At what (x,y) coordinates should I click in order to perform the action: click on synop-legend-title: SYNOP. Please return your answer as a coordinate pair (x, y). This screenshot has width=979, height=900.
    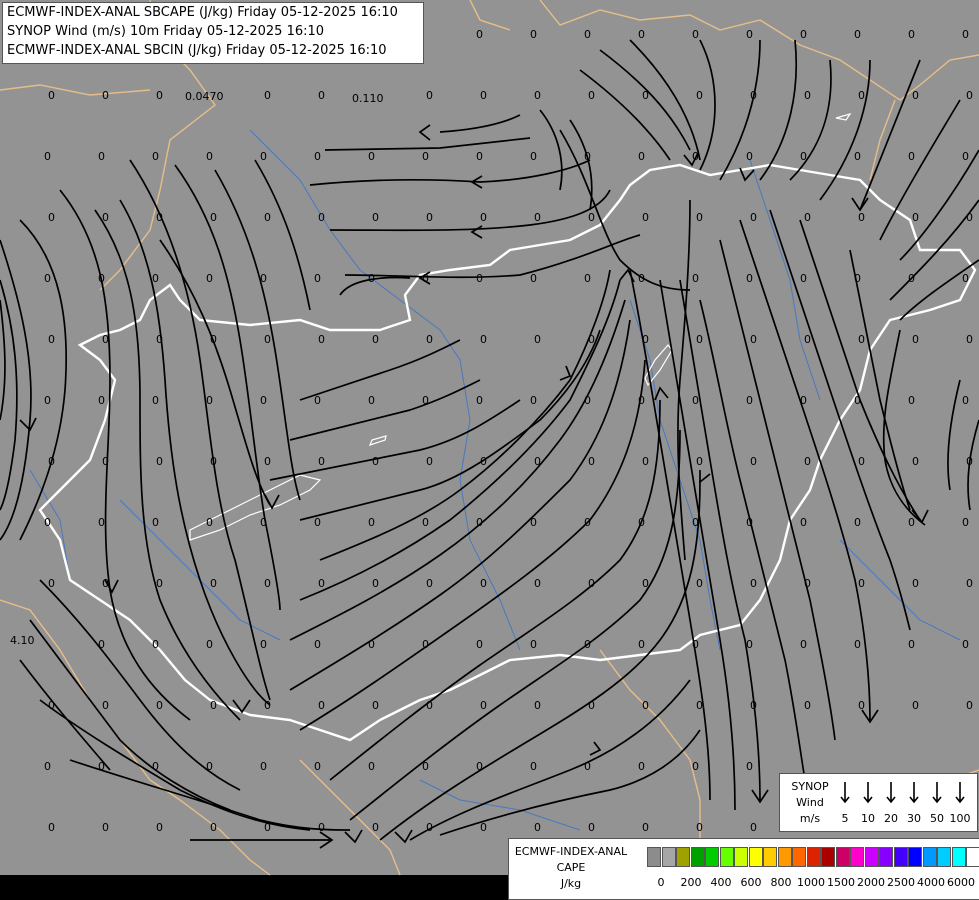
    Looking at the image, I should click on (810, 786).